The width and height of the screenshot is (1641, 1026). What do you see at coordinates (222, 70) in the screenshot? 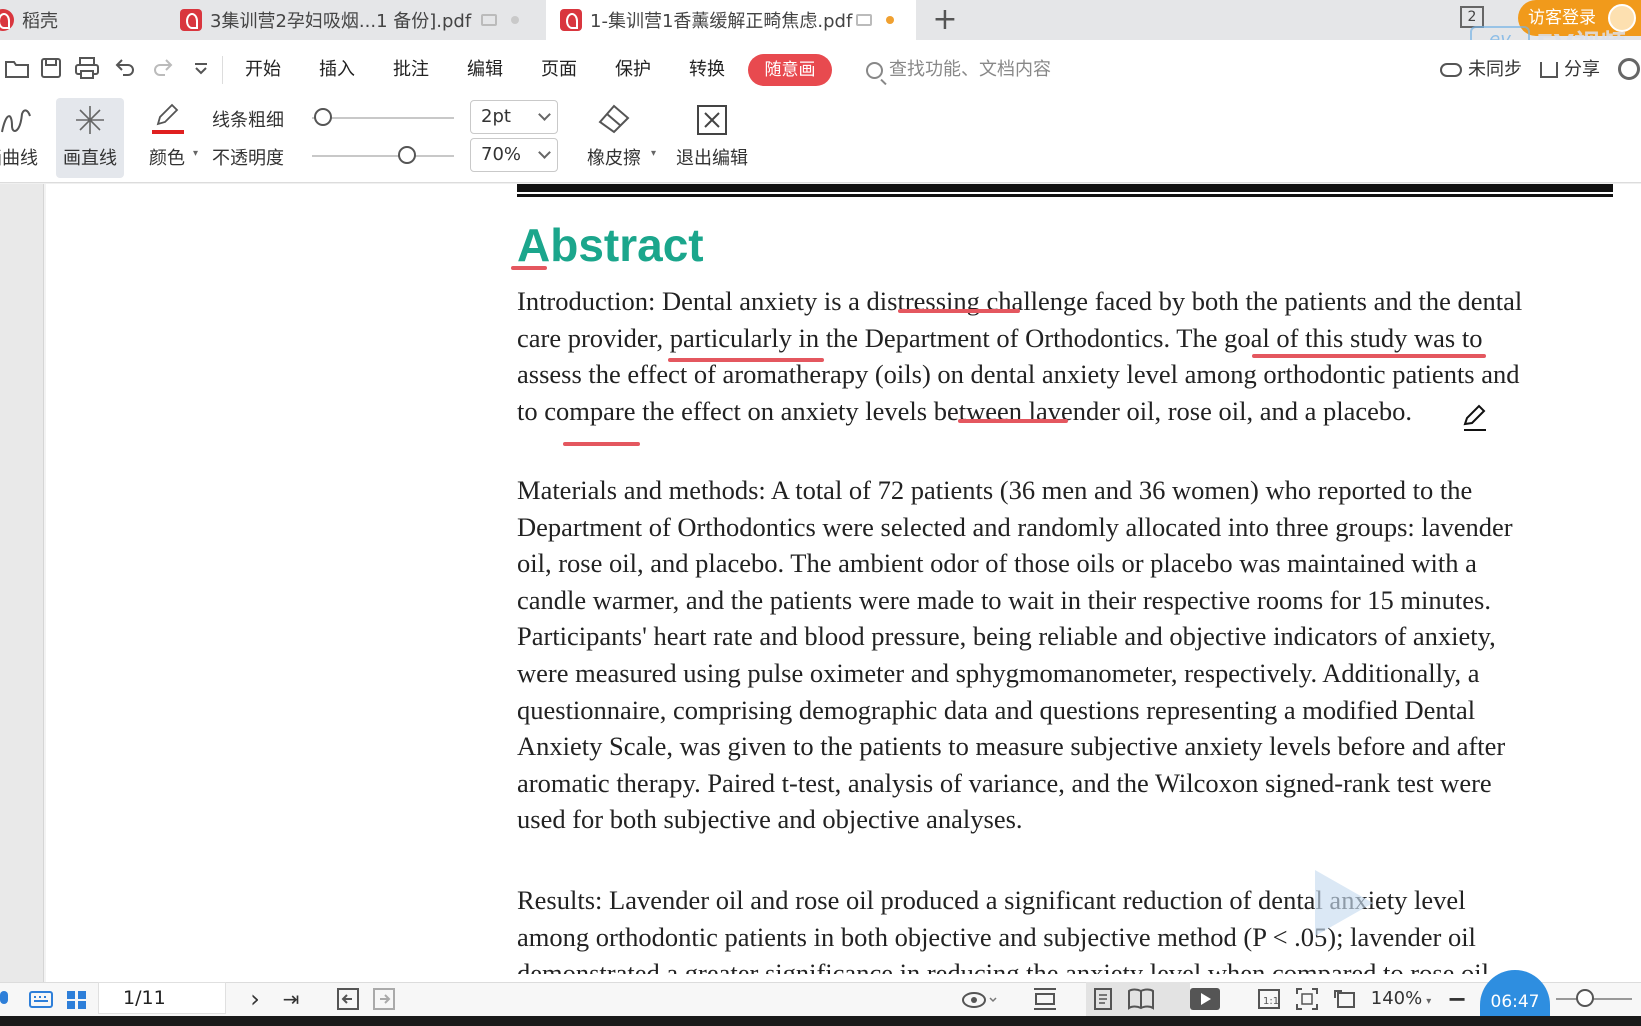
I see `divider` at bounding box center [222, 70].